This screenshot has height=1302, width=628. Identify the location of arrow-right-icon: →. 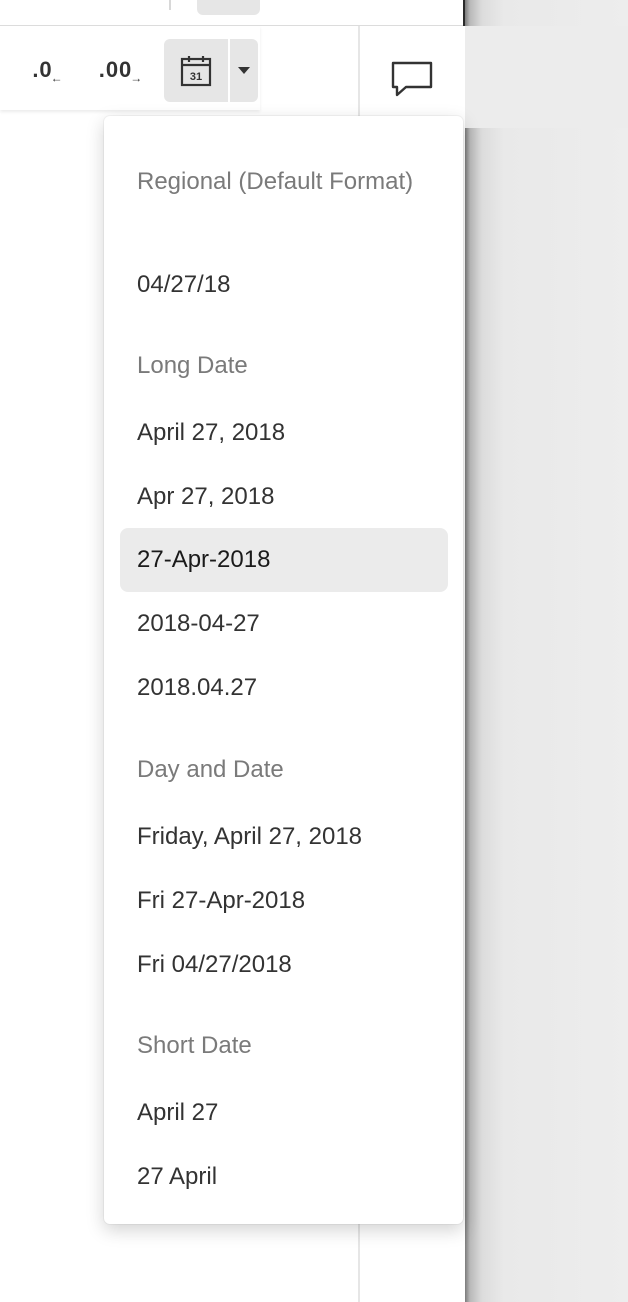
(137, 78).